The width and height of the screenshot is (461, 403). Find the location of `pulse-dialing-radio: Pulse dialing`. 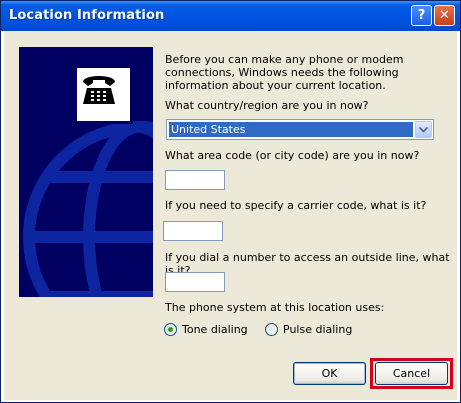

pulse-dialing-radio: Pulse dialing is located at coordinates (308, 329).